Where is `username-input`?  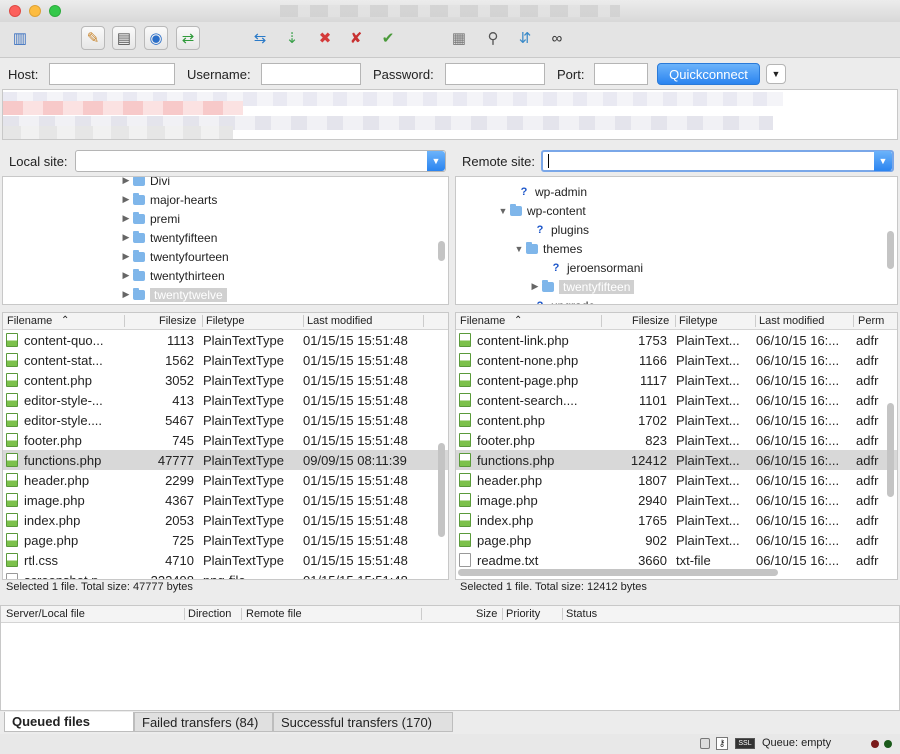
username-input is located at coordinates (311, 74).